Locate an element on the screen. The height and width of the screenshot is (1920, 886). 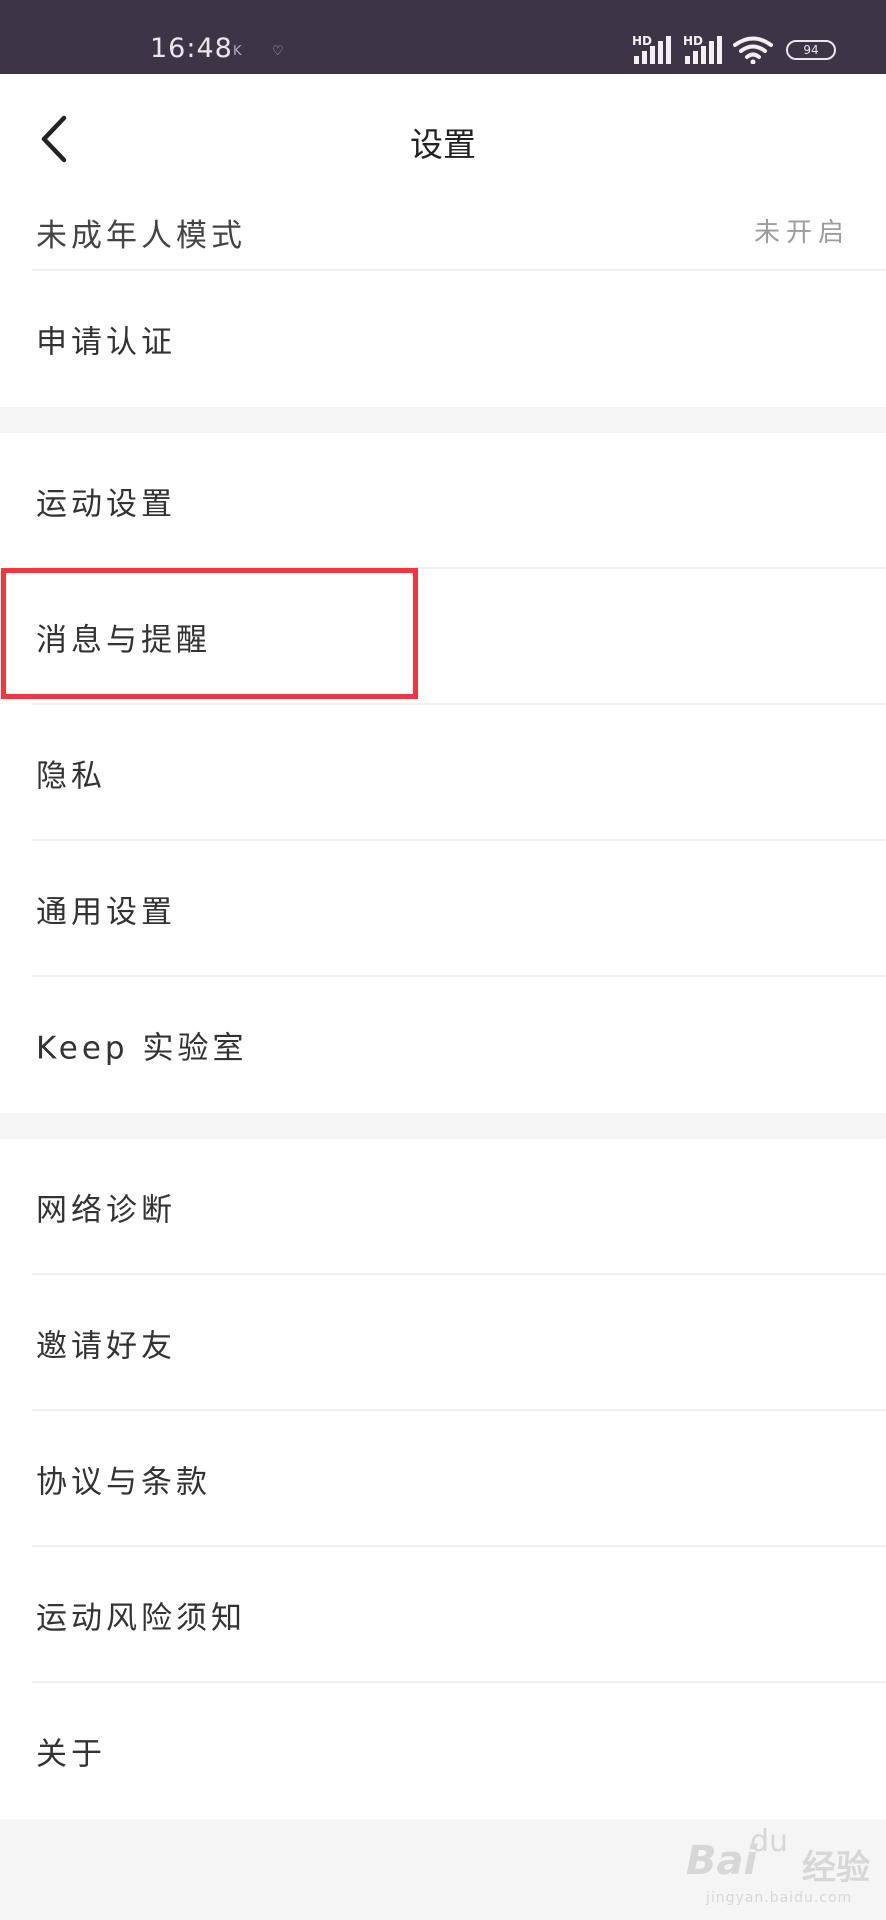
settings-item-terms: 协议与条款 is located at coordinates (443, 1479).